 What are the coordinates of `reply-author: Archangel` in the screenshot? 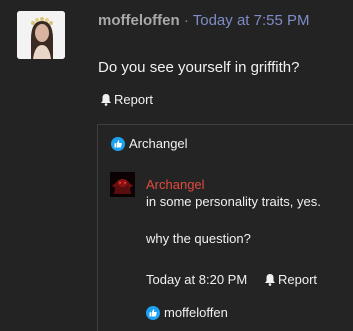 It's located at (175, 184).